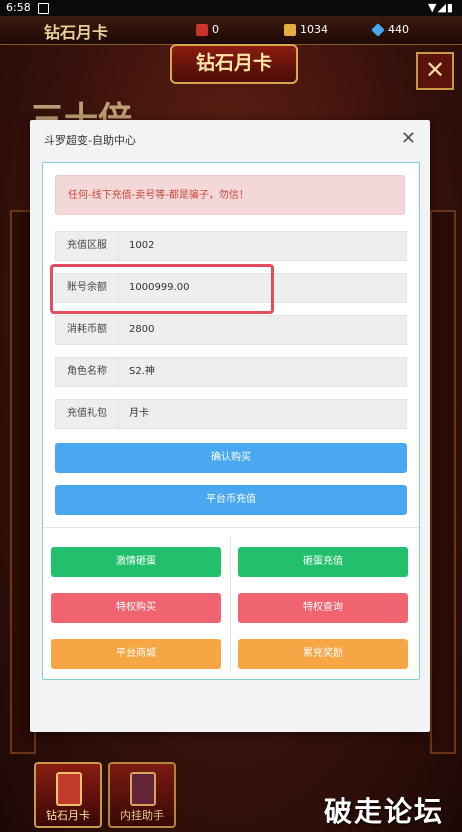 The width and height of the screenshot is (462, 832). I want to click on tab-plugin-assistant: 内挂助手, so click(142, 795).